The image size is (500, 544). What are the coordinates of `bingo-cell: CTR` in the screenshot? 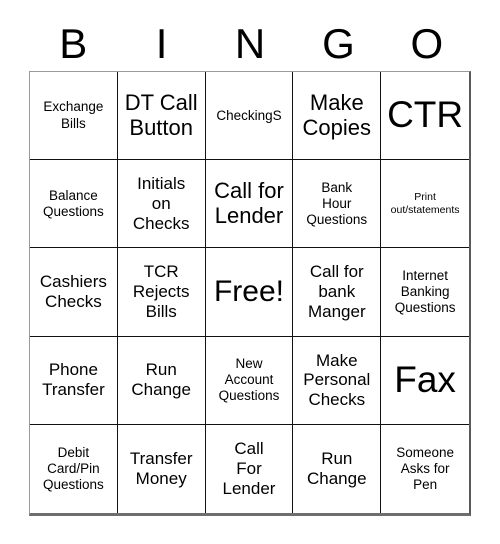 It's located at (425, 116).